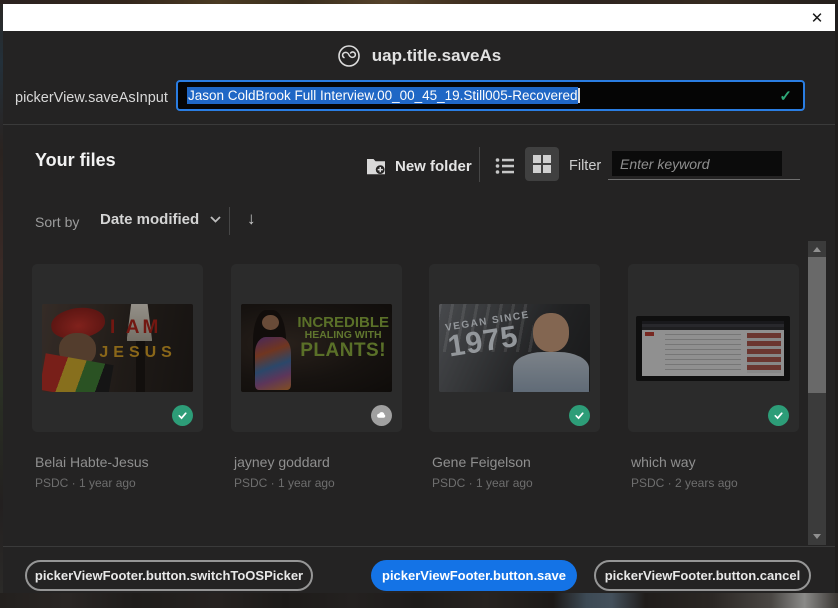  I want to click on creative-cloud-logo-icon, so click(348, 56).